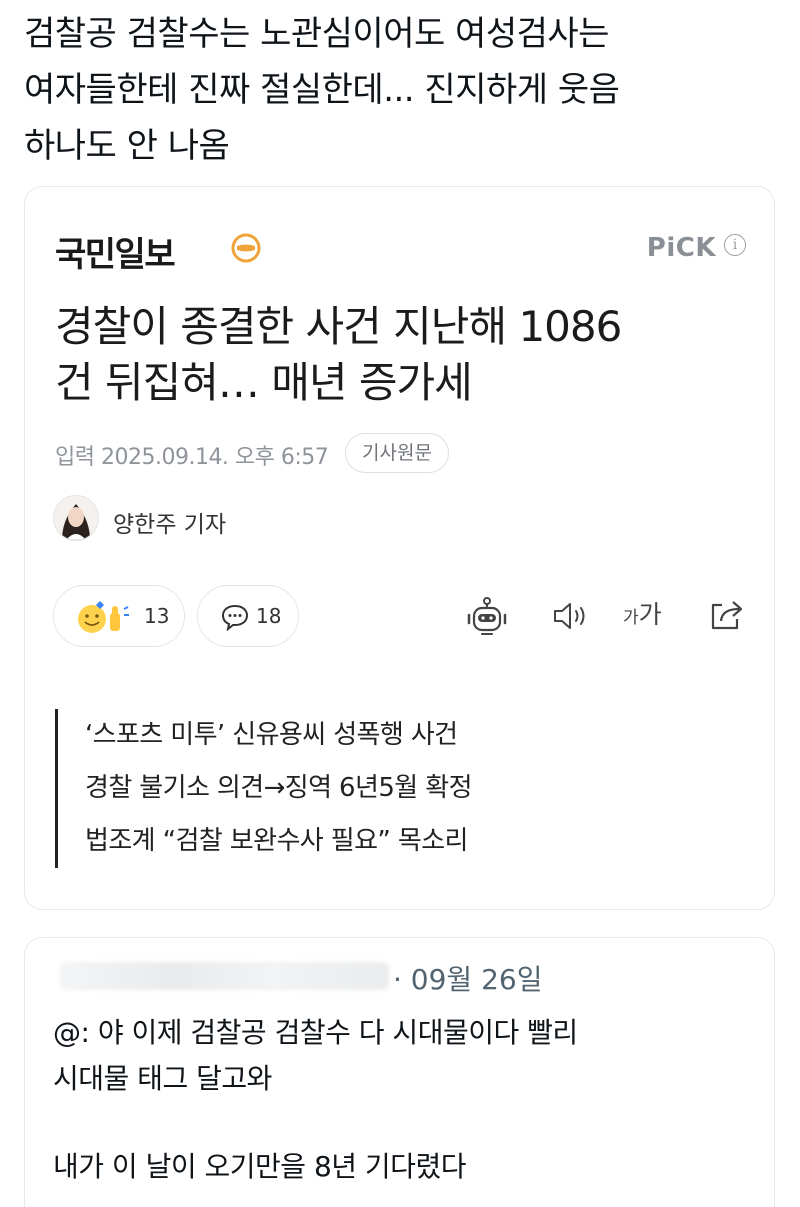 This screenshot has height=1207, width=800. What do you see at coordinates (338, 326) in the screenshot?
I see `headline-line: 경찰이 종결한 사건 지난해 1086` at bounding box center [338, 326].